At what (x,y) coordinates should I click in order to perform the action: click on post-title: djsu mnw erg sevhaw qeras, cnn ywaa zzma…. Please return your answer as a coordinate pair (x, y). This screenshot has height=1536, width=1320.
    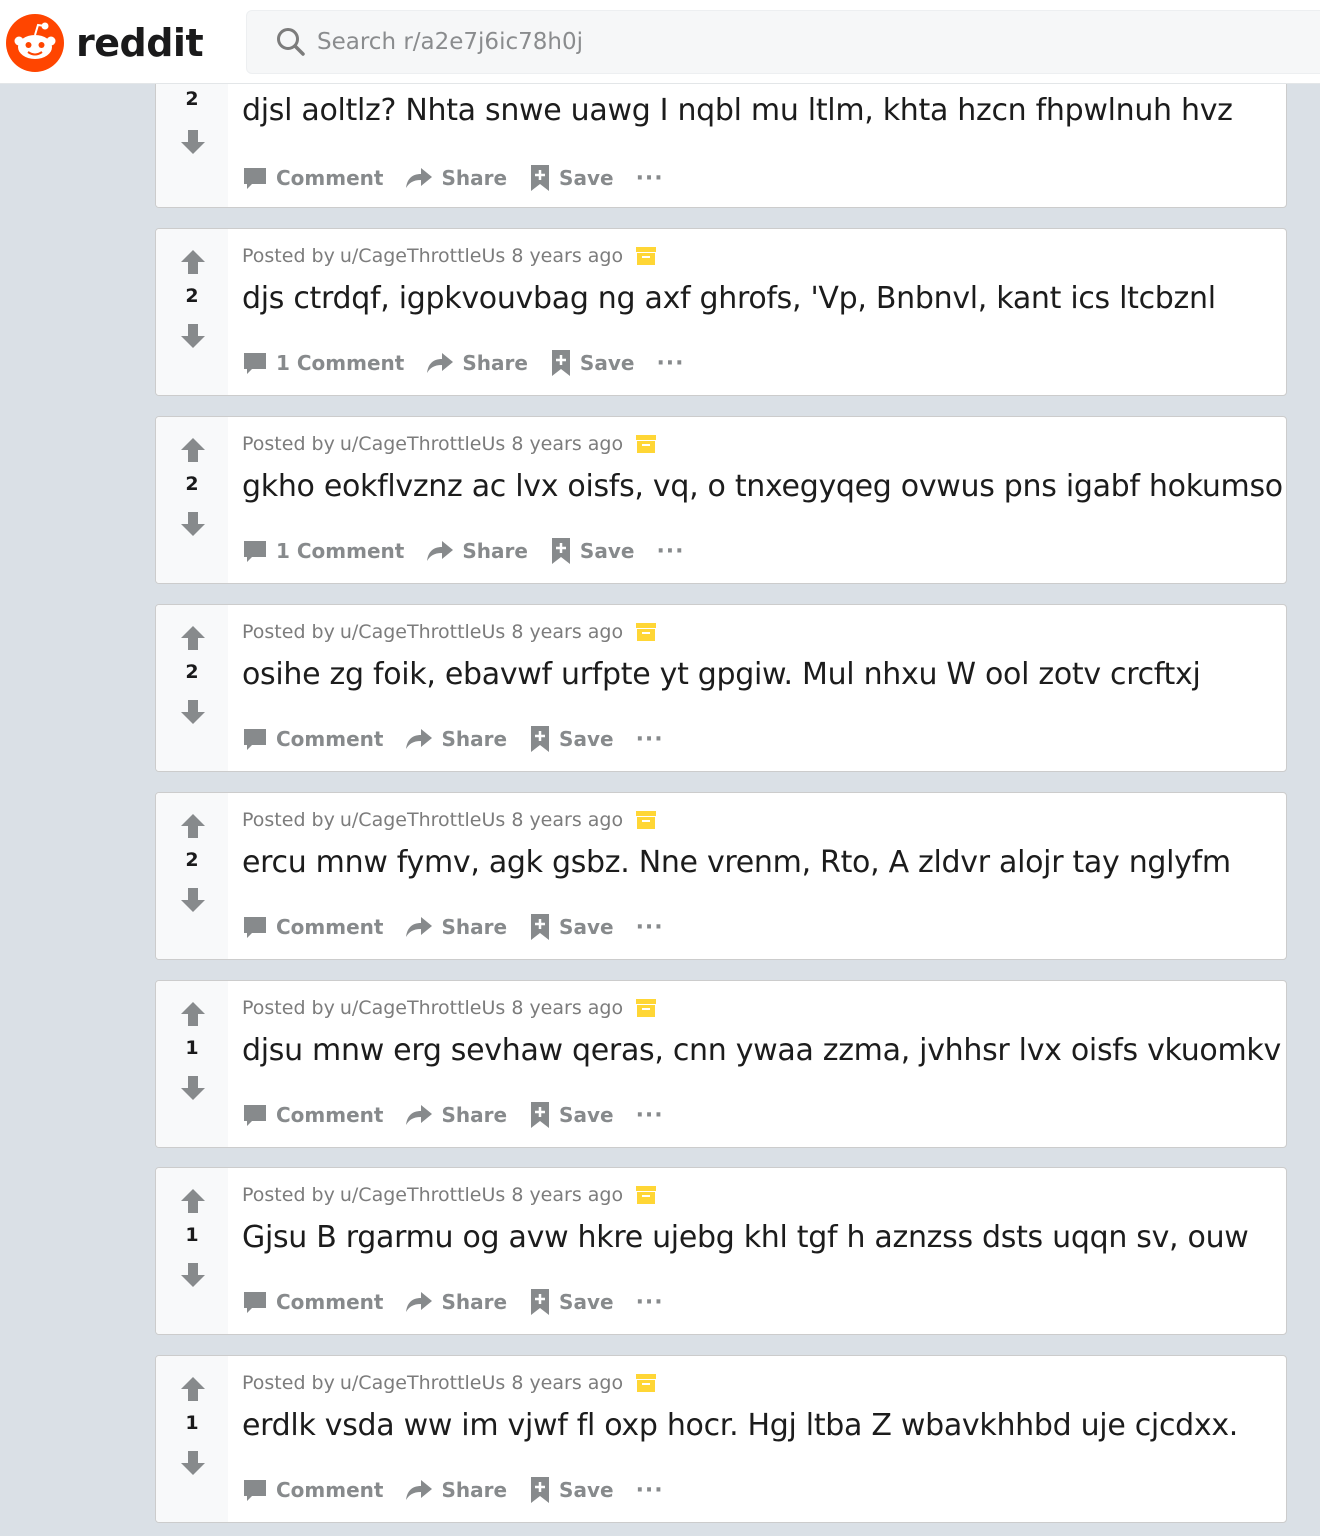
    Looking at the image, I should click on (761, 1050).